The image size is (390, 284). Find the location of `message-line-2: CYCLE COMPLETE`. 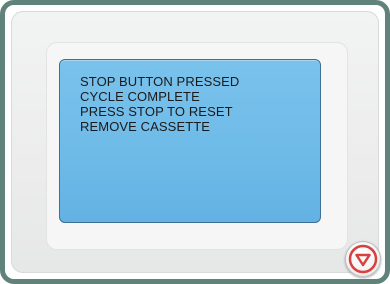

message-line-2: CYCLE COMPLETE is located at coordinates (140, 96).